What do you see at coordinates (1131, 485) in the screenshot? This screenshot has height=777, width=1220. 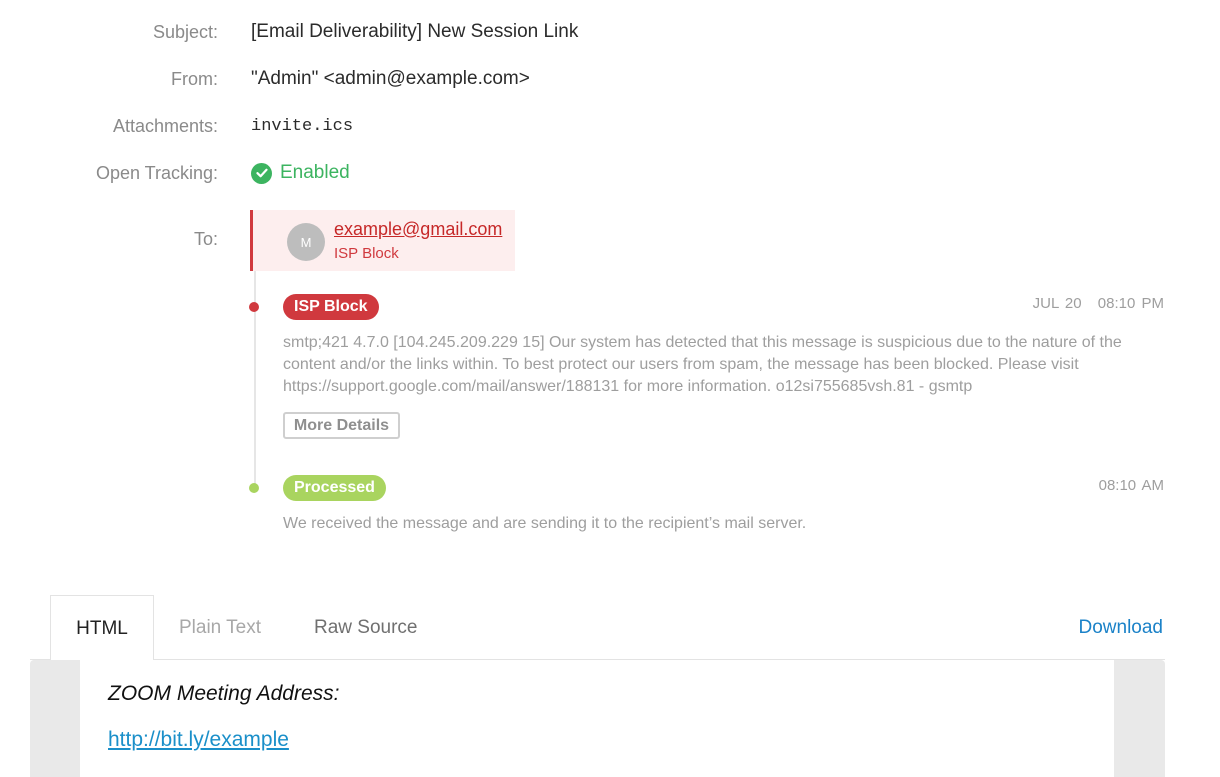 I see `processed-time: 08:10 AM` at bounding box center [1131, 485].